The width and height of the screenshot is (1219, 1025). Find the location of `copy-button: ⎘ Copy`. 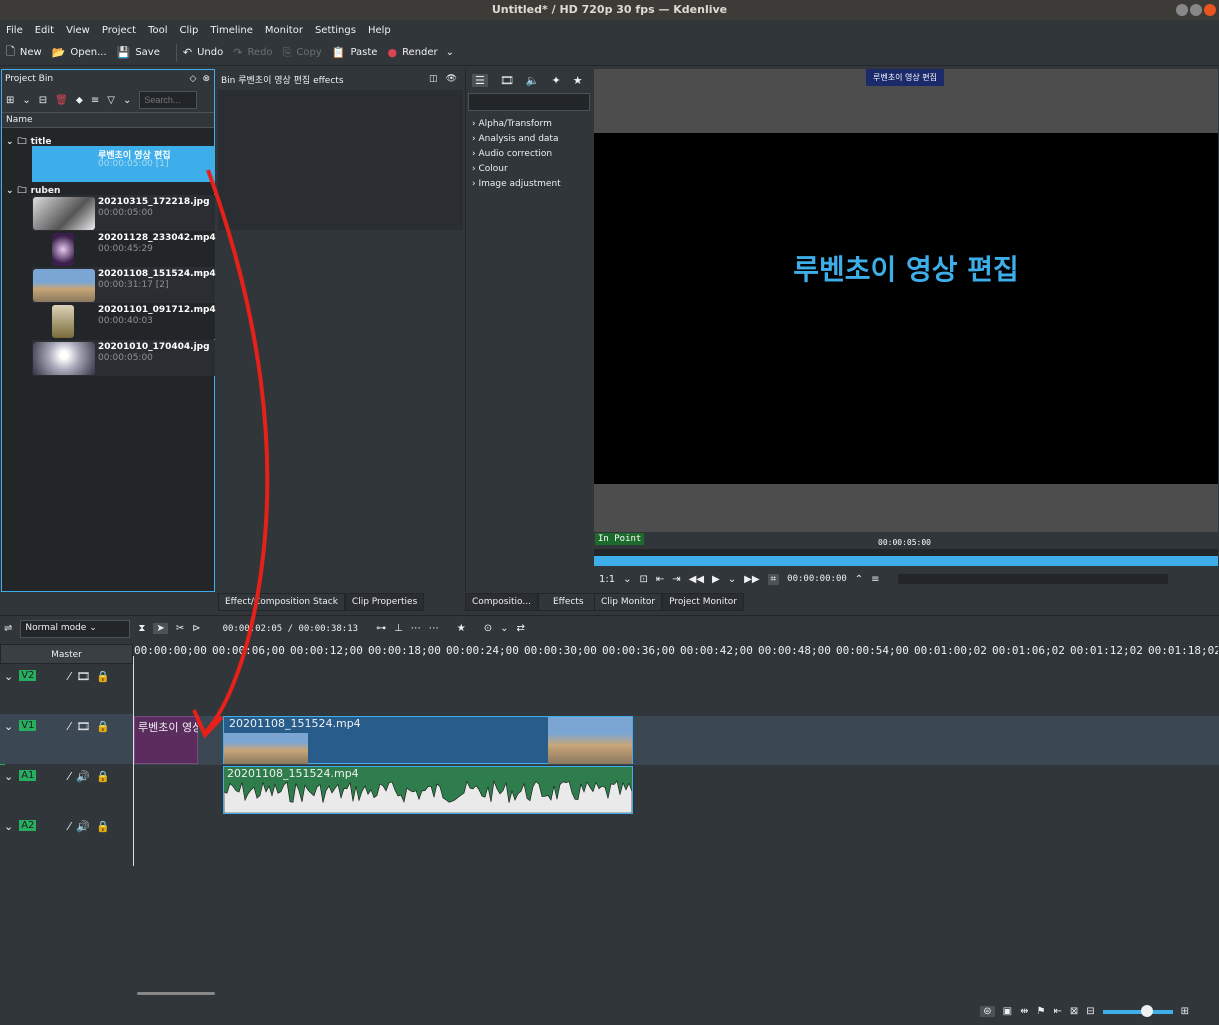

copy-button: ⎘ Copy is located at coordinates (302, 53).